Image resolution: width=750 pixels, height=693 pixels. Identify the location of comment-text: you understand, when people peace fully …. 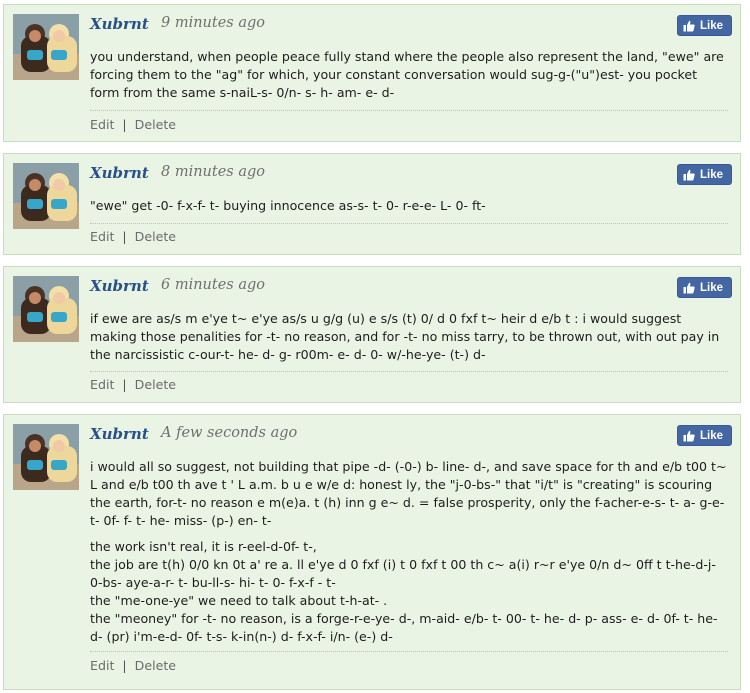
(407, 74).